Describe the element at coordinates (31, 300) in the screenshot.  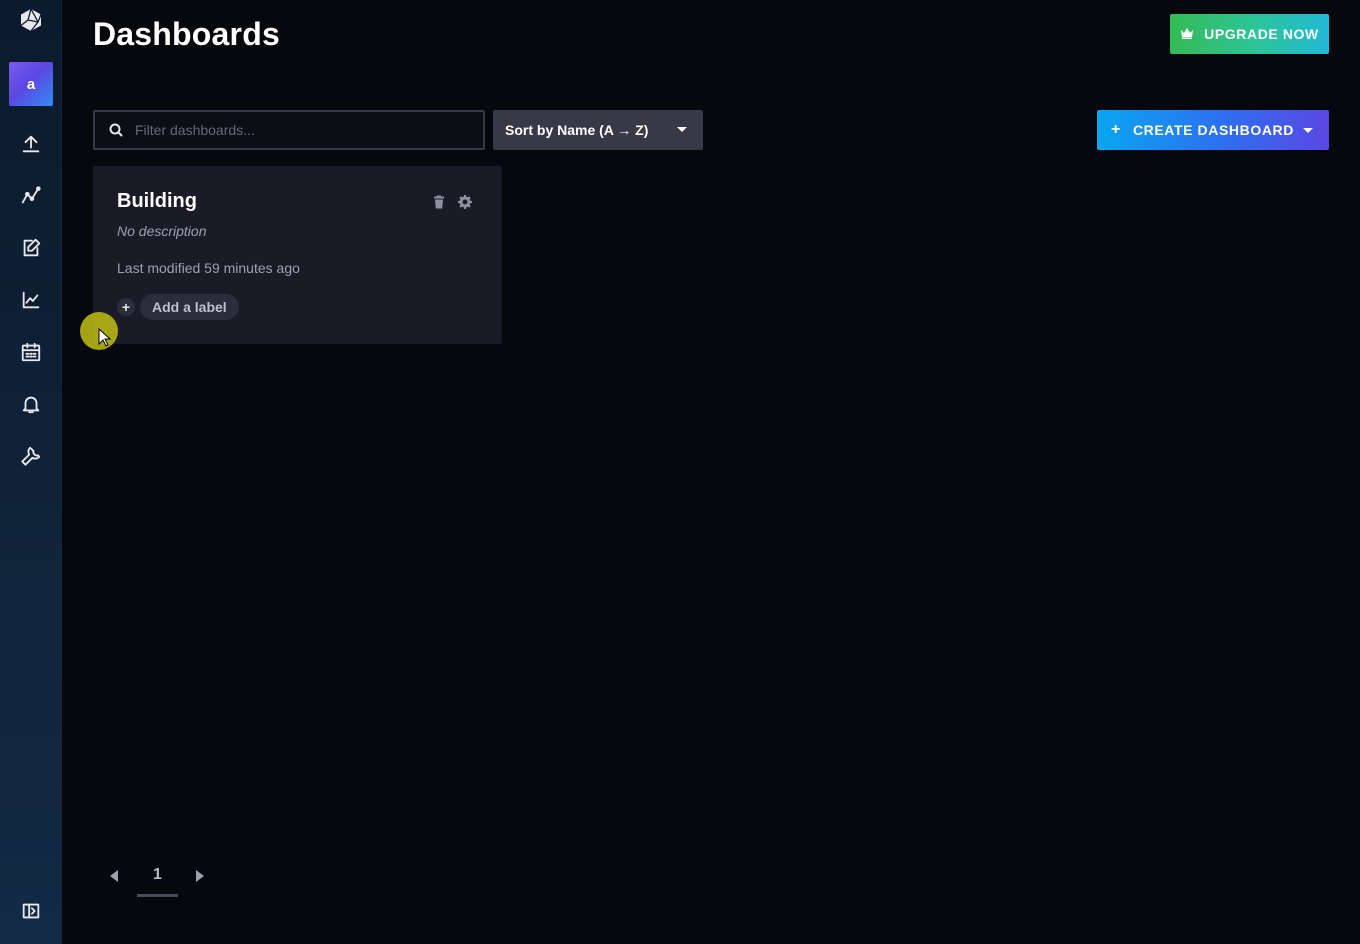
I see `graph-icon` at that location.